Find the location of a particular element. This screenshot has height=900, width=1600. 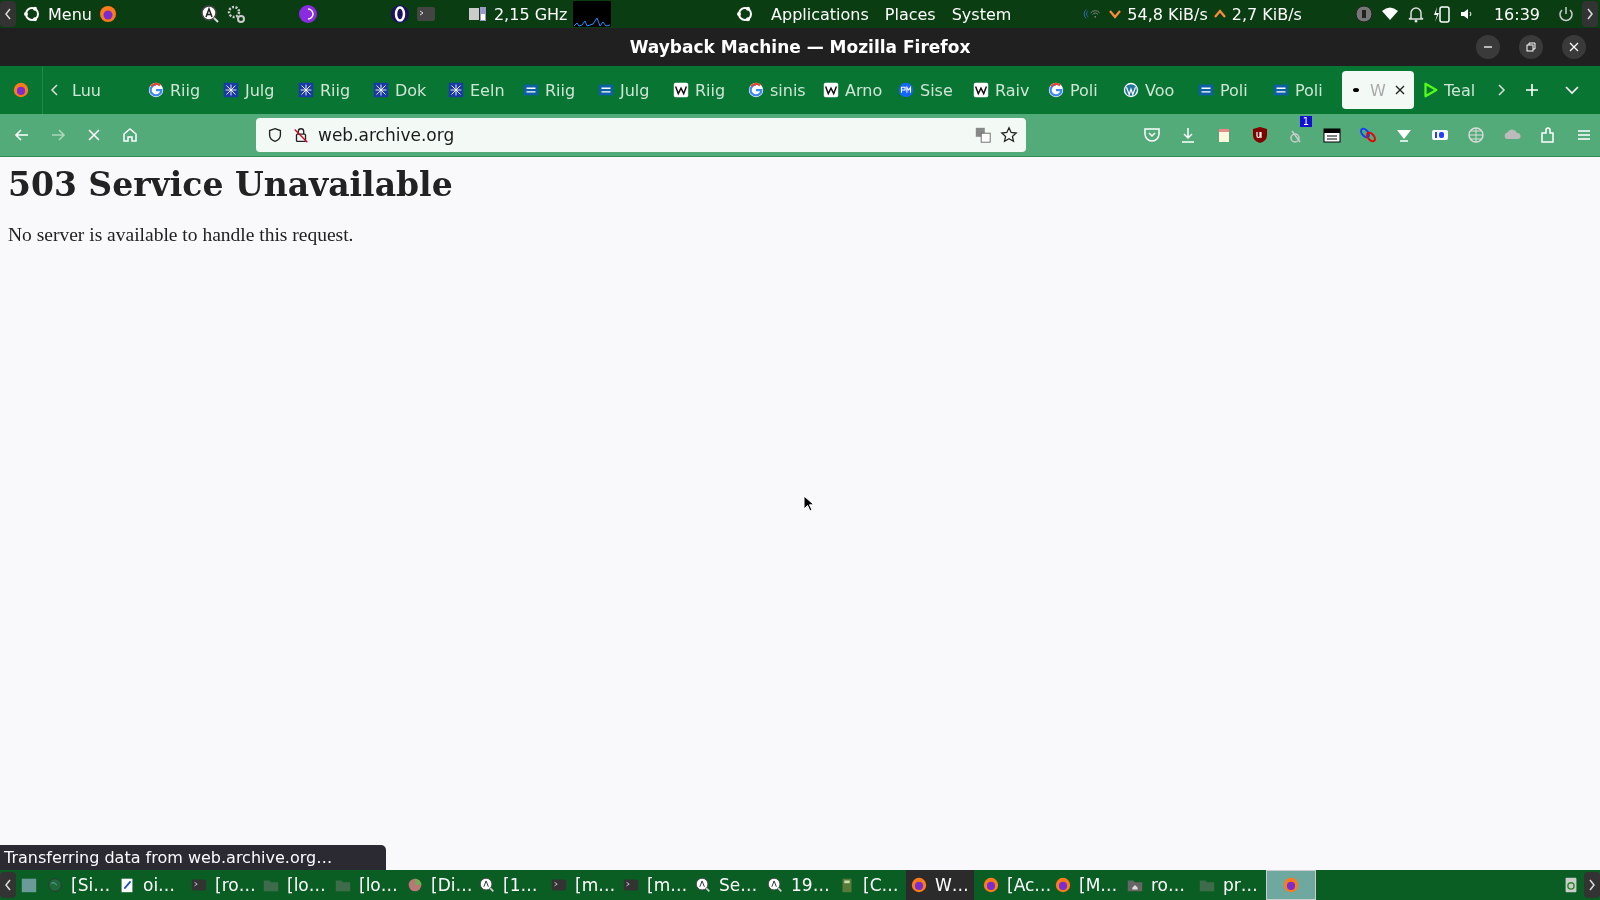

panel-menu: Places is located at coordinates (910, 14).